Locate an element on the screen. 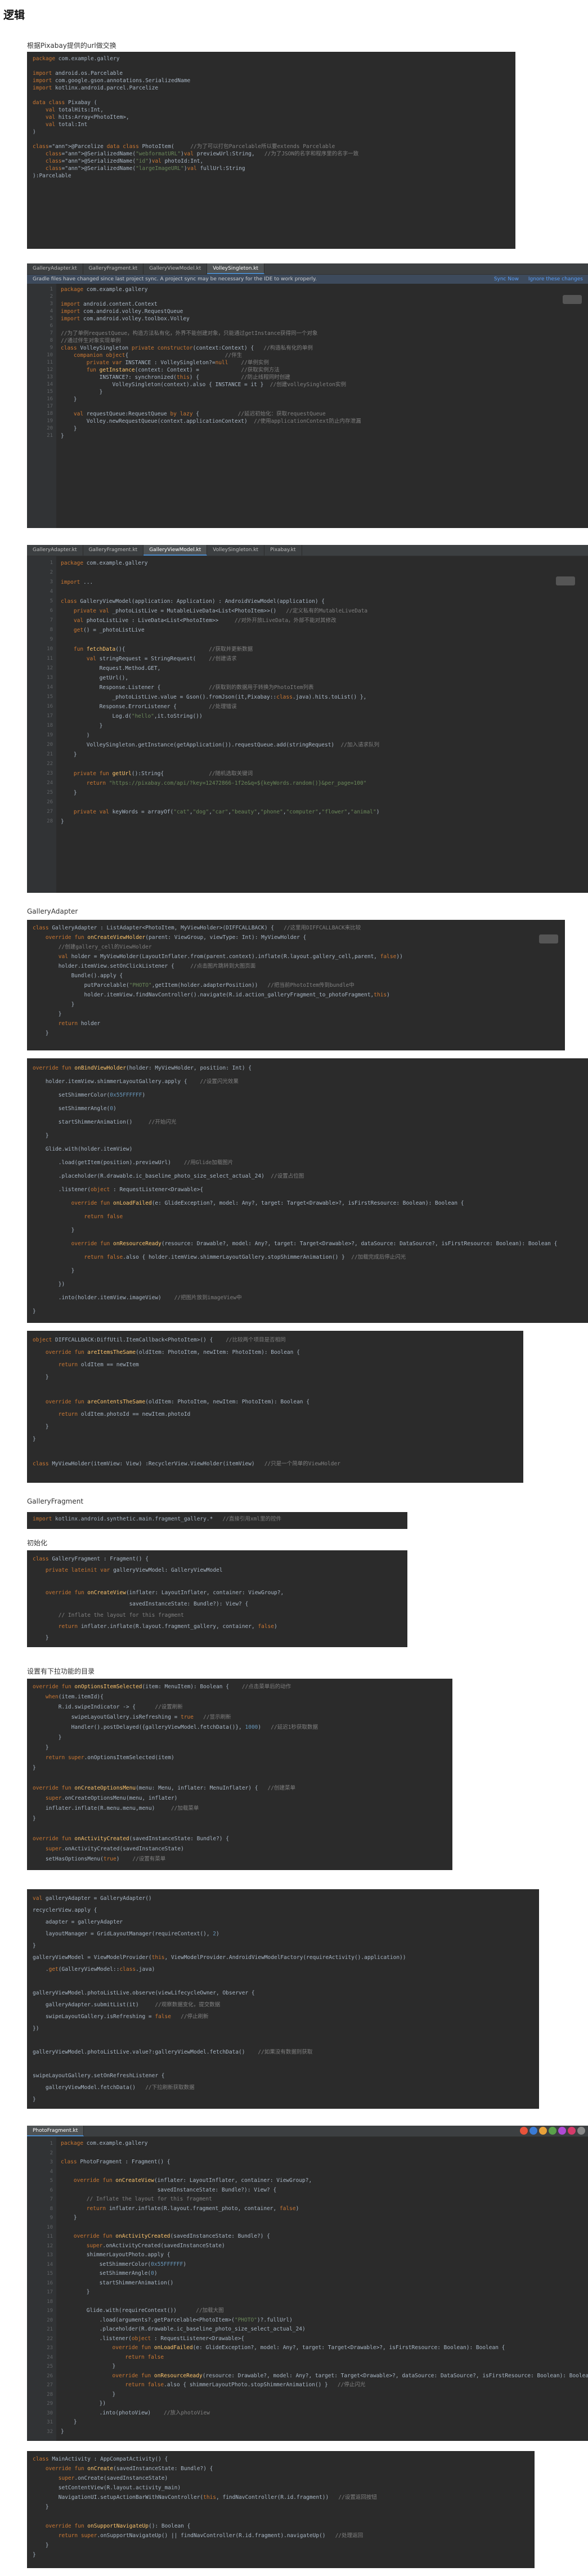 This screenshot has height=2576, width=588. sync-now-link: Sync Now is located at coordinates (506, 279).